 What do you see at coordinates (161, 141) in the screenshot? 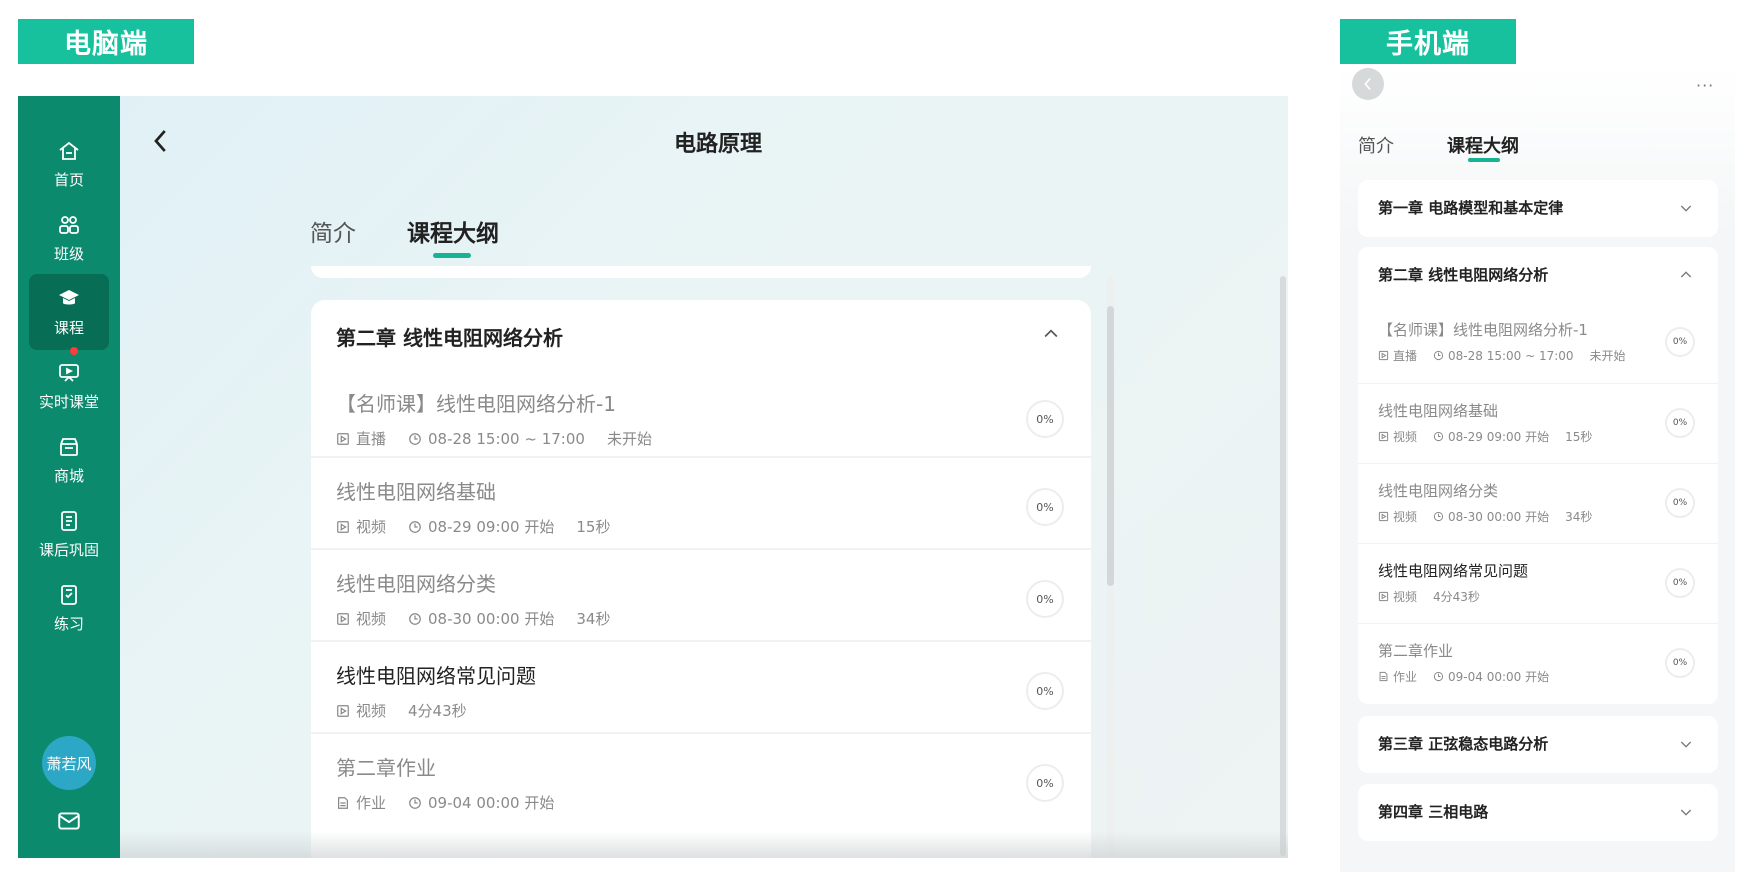
I see `back-arrow-icon` at bounding box center [161, 141].